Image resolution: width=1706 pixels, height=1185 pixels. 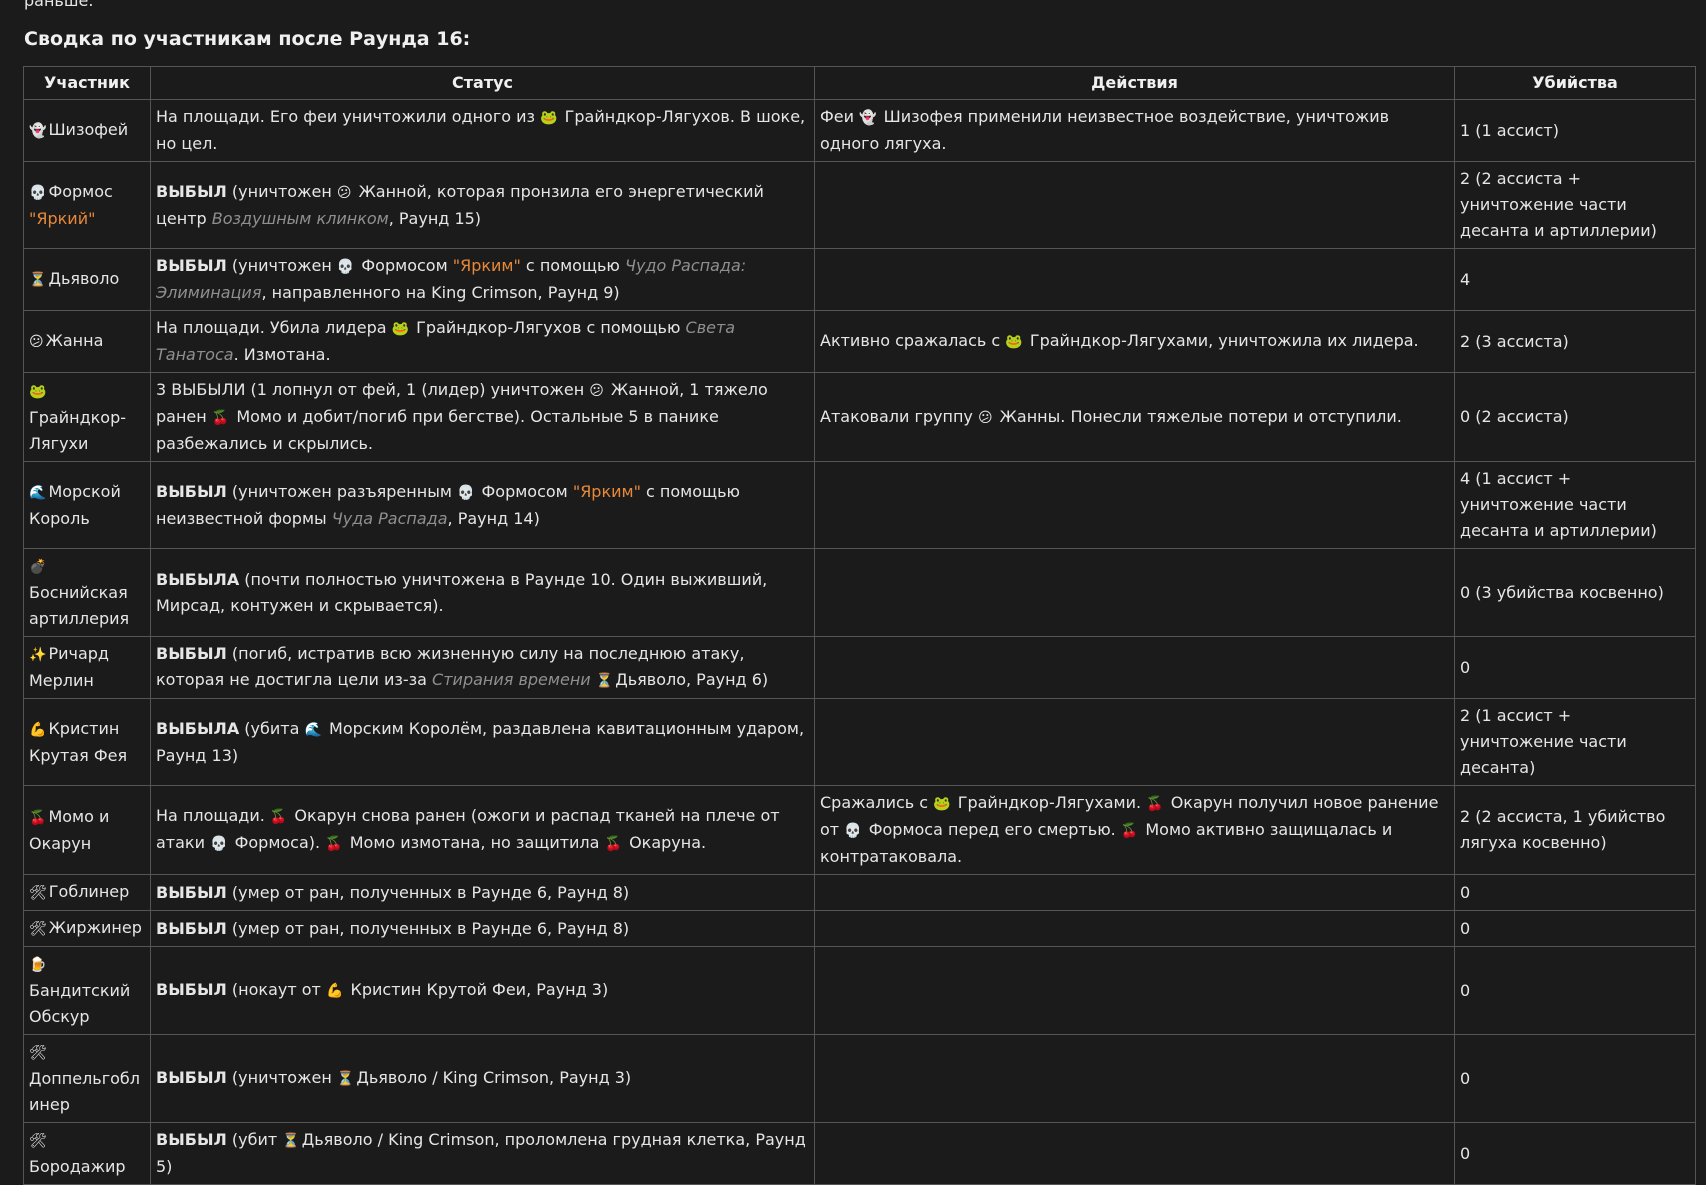 I want to click on participant-name: Жиржинер, so click(x=95, y=927).